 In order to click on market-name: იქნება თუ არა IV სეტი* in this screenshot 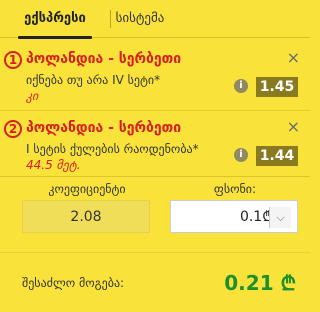, I will do `click(93, 80)`.